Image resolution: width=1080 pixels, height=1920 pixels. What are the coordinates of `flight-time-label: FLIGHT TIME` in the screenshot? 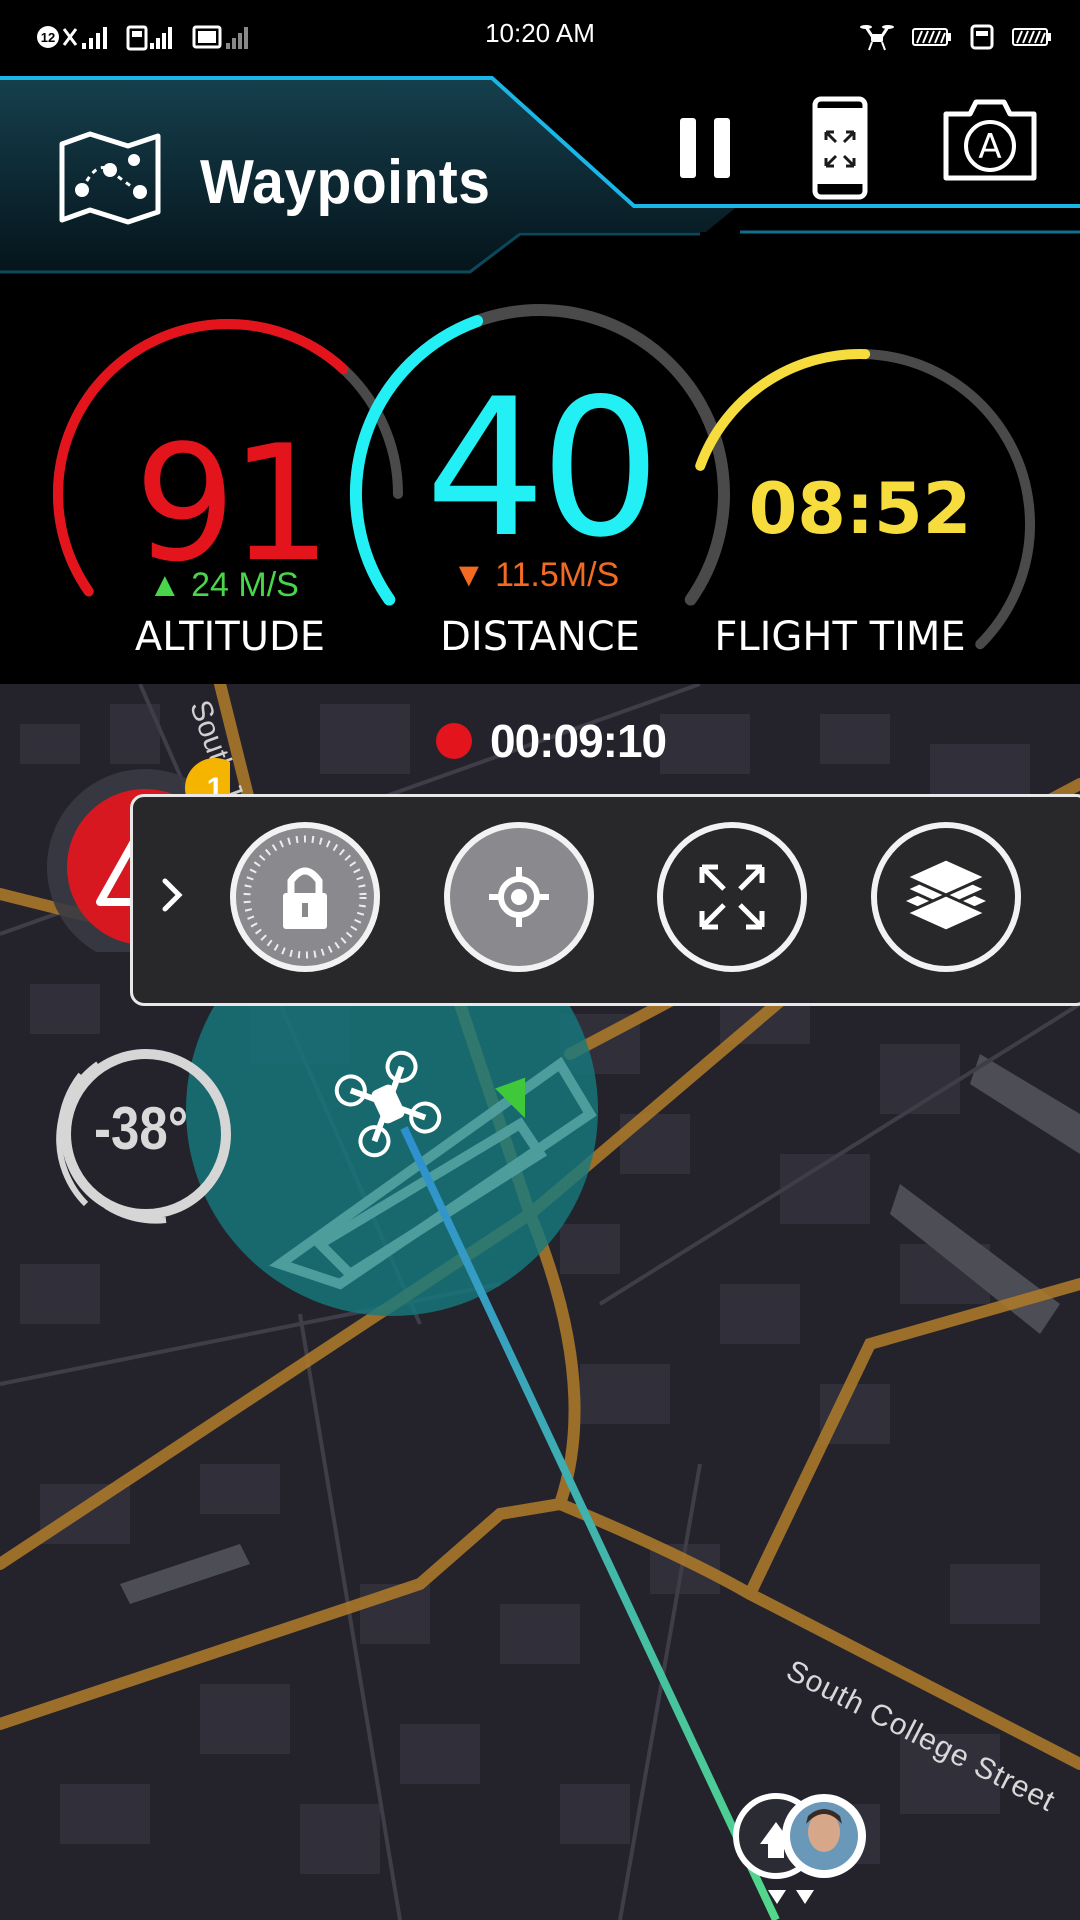 It's located at (840, 637).